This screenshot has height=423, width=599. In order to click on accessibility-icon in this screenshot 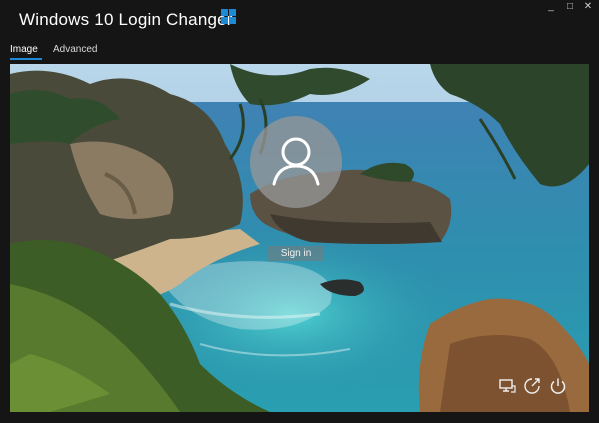, I will do `click(532, 386)`.